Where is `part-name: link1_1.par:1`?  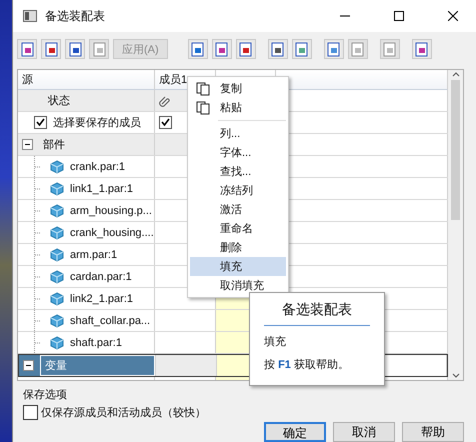
part-name: link1_1.par:1 is located at coordinates (101, 188).